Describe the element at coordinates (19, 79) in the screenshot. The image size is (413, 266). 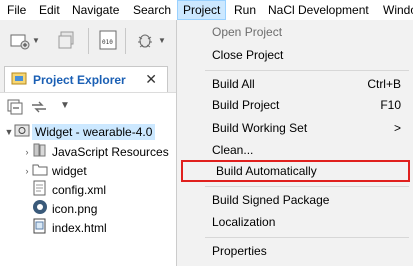
I see `project-explorer-icon` at that location.